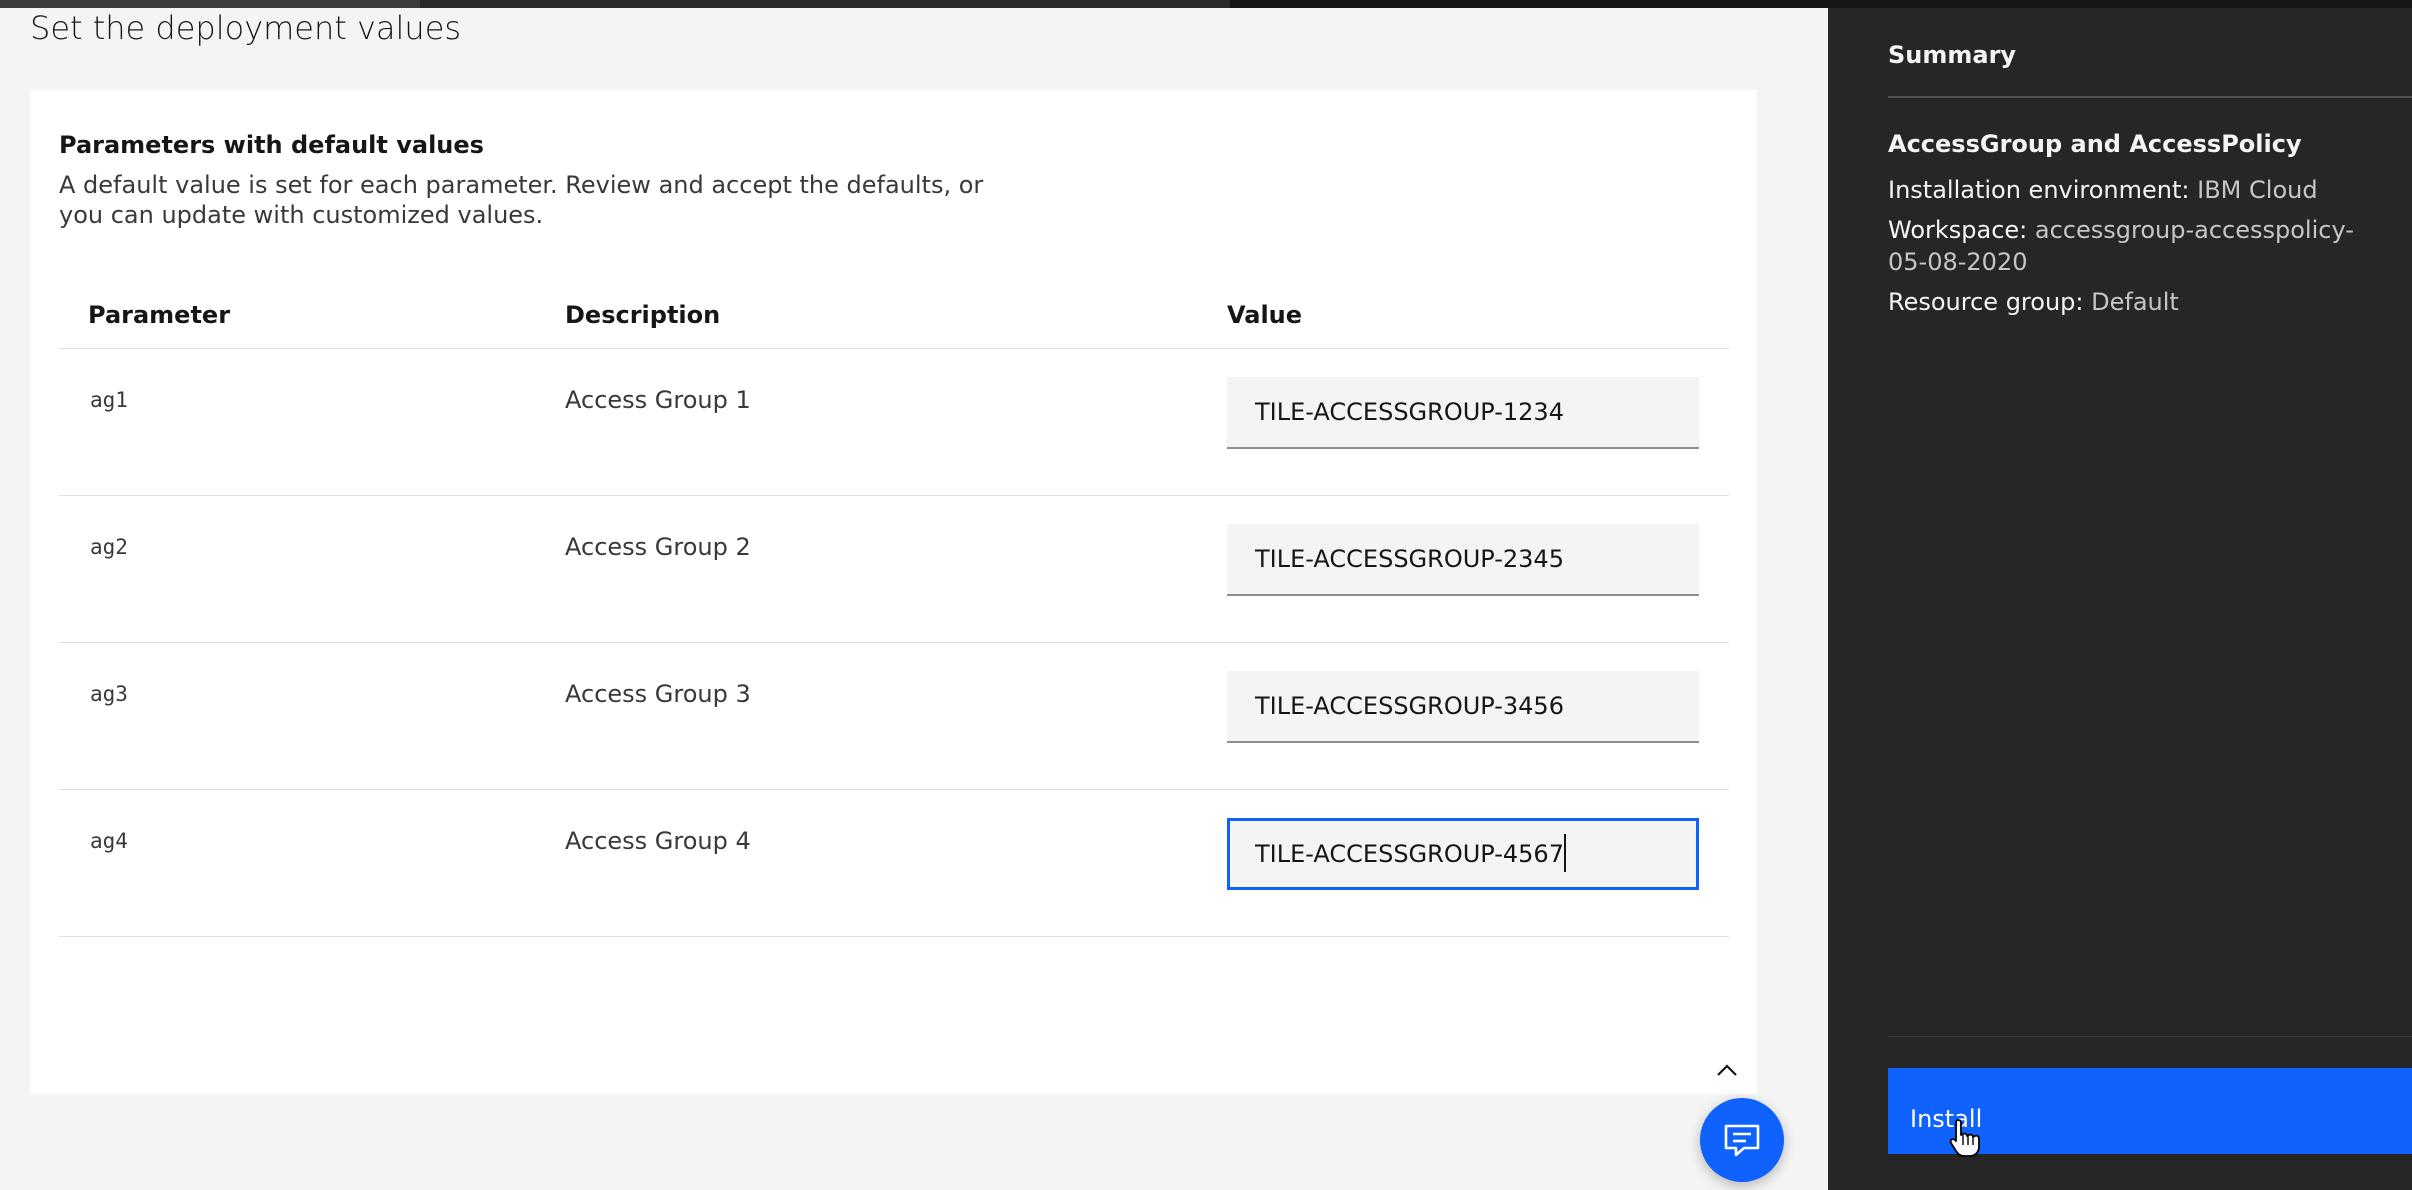 This screenshot has height=1190, width=2412. I want to click on table-row: ag3 Access Group 3, so click(894, 716).